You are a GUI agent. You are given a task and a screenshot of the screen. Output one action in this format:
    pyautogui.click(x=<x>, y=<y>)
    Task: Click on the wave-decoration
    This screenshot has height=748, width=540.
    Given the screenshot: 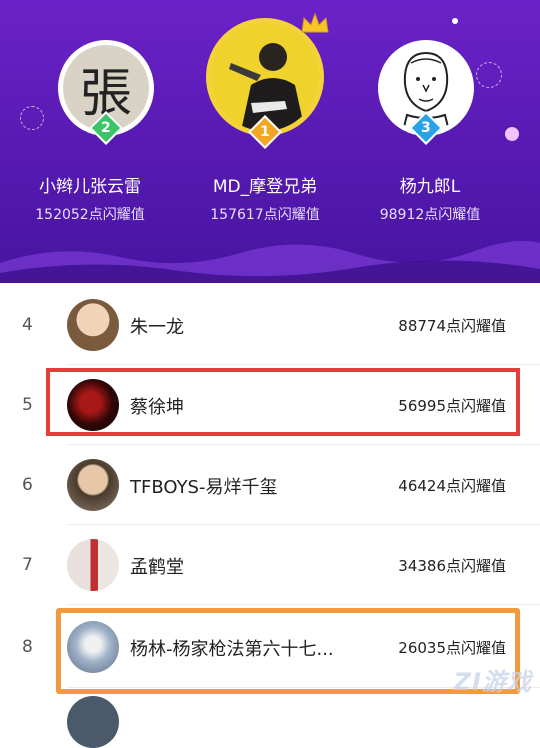 What is the action you would take?
    pyautogui.click(x=270, y=262)
    